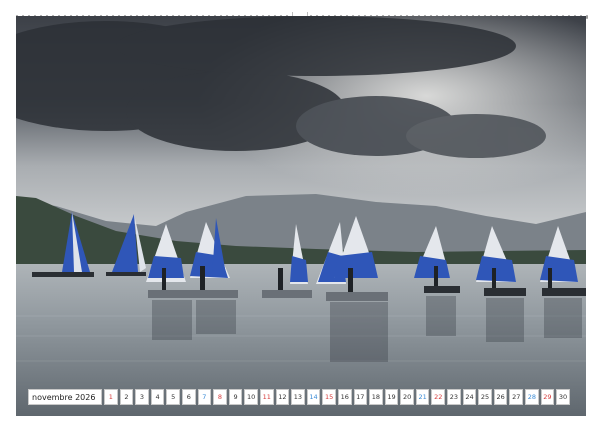  Describe the element at coordinates (344, 397) in the screenshot. I see `day-cell: 16` at that location.